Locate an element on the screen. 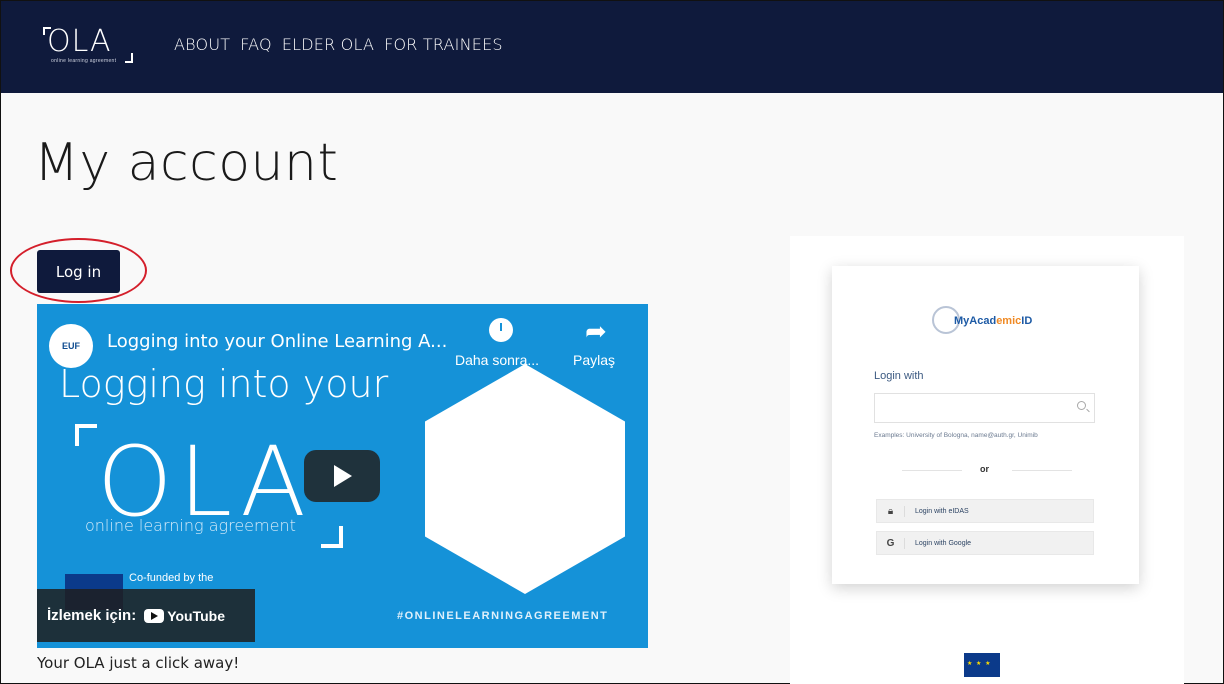  google-label: Login with Google is located at coordinates (943, 543).